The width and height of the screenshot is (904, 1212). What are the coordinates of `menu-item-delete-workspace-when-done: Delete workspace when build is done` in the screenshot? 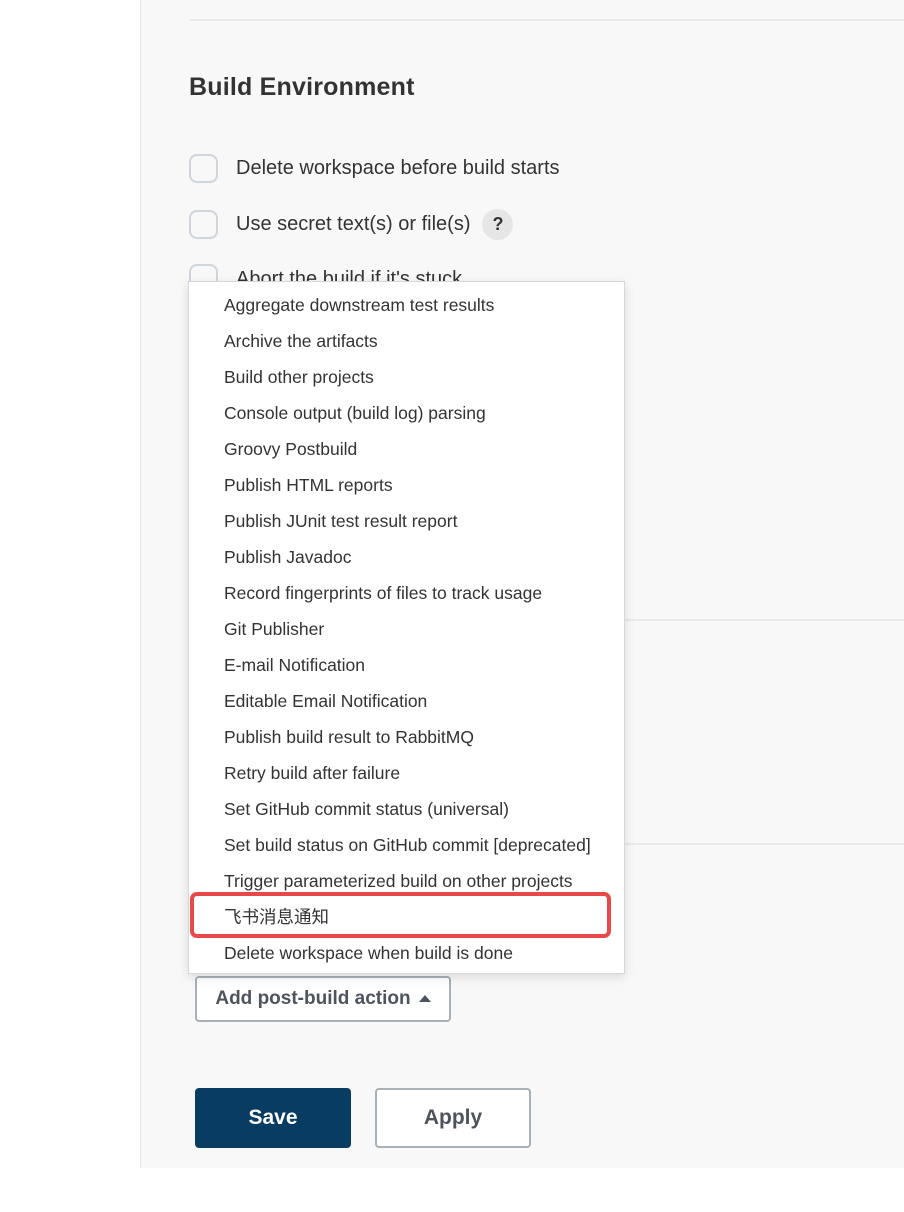 It's located at (406, 953).